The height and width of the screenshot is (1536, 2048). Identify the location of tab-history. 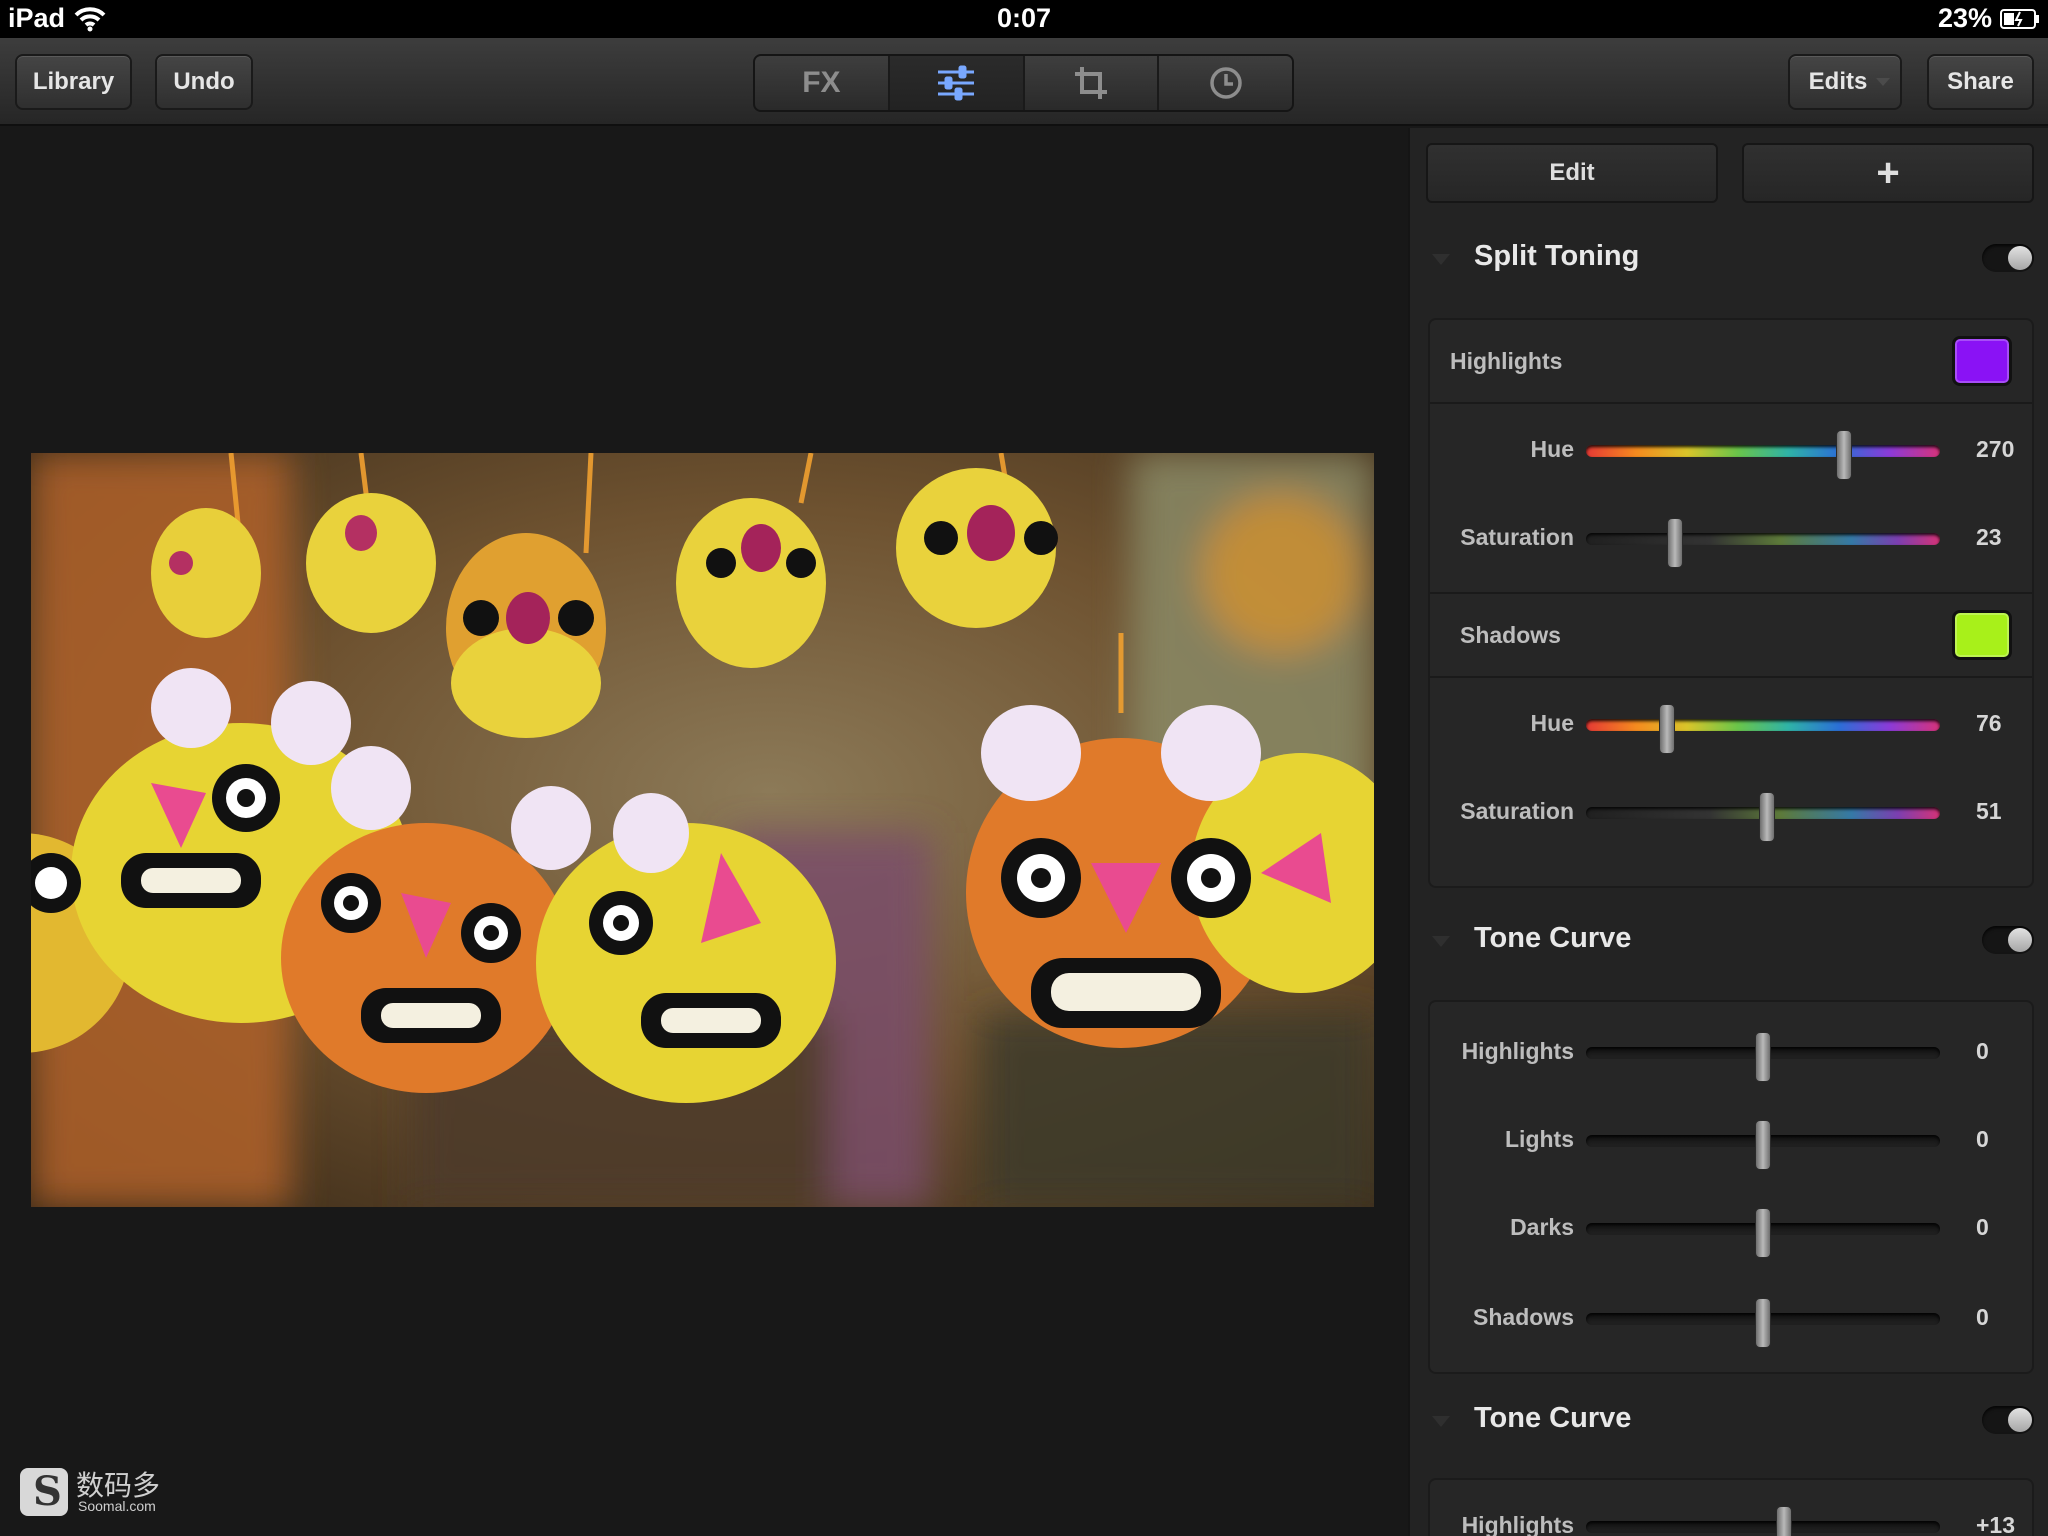
(1225, 83).